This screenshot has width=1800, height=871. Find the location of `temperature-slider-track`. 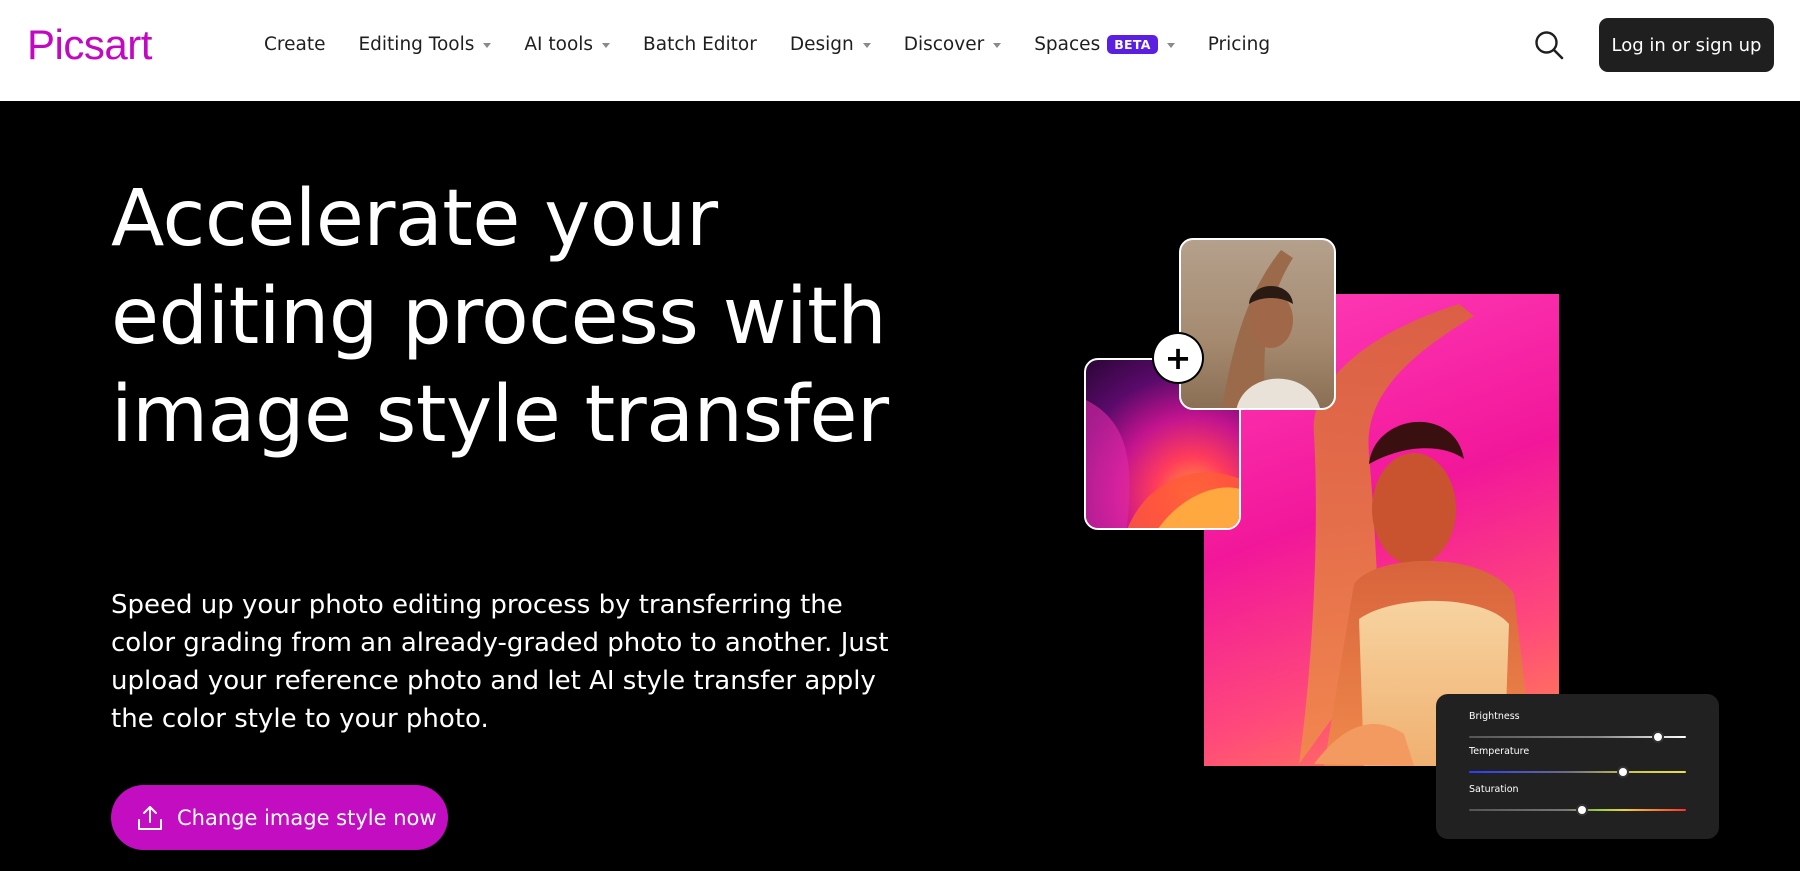

temperature-slider-track is located at coordinates (1577, 772).